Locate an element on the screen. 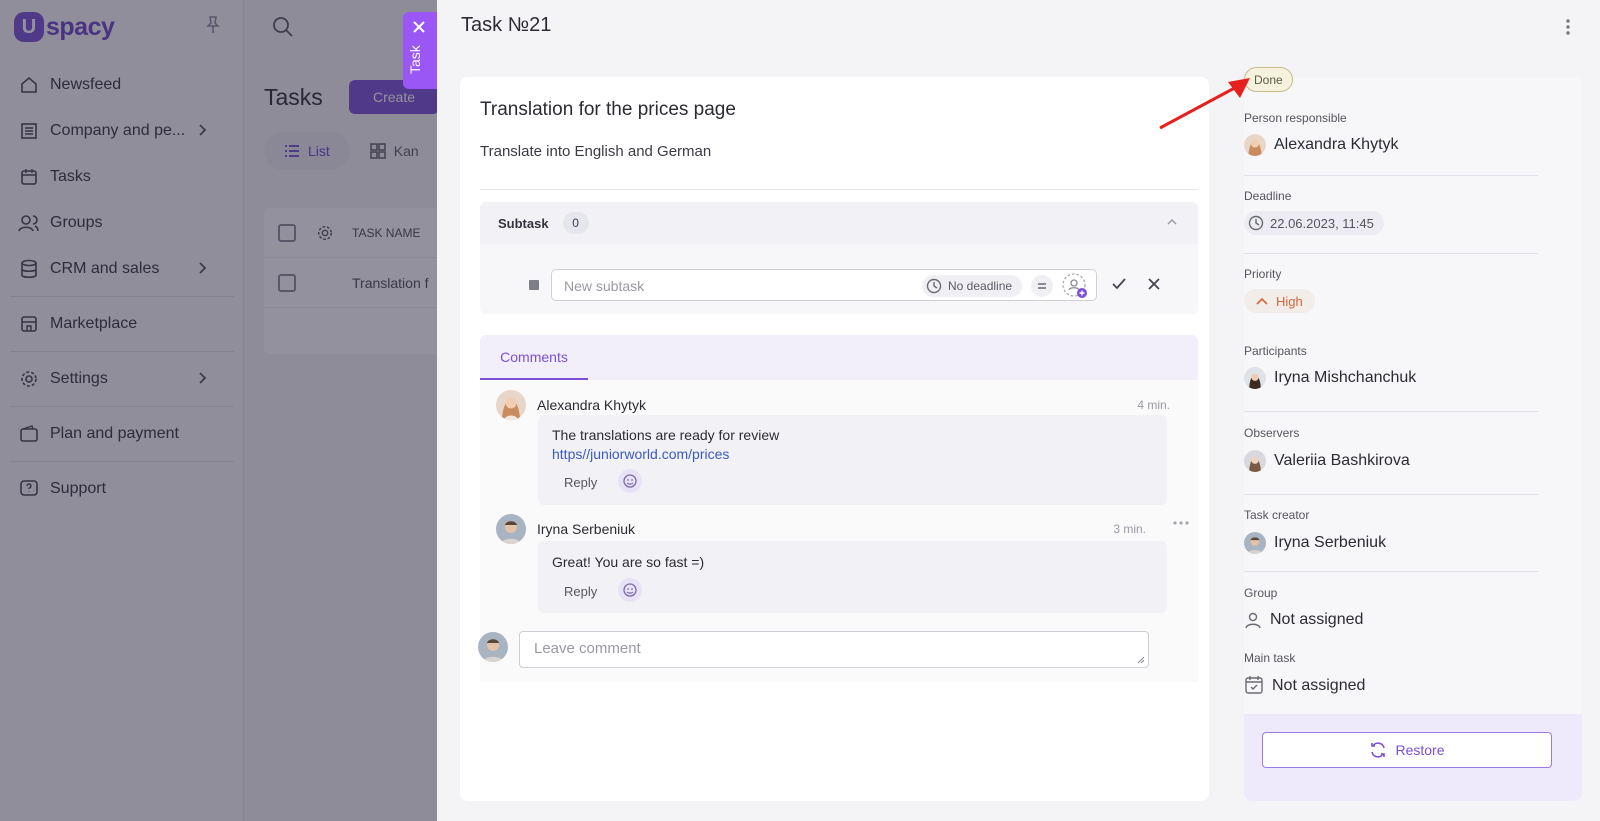  resize-handle-icon is located at coordinates (1141, 660).